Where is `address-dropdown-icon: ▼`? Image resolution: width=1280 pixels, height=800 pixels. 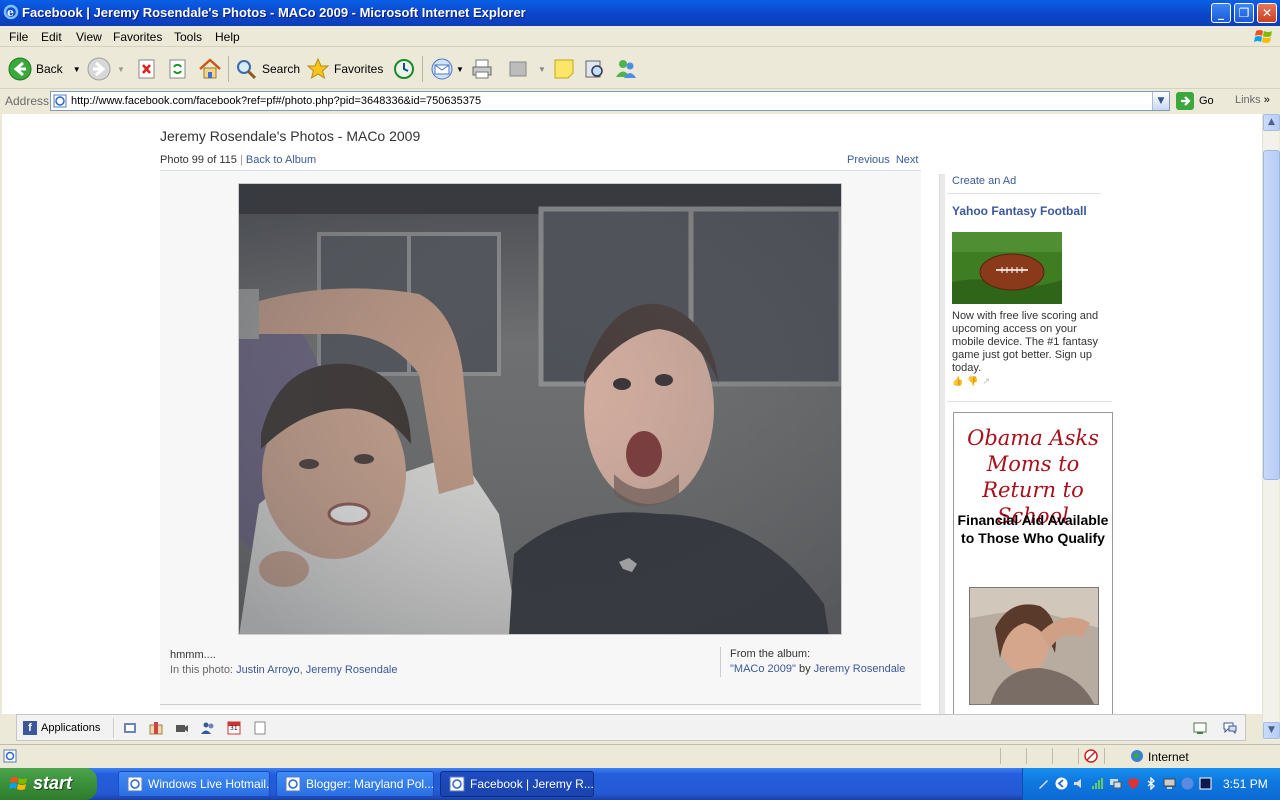
address-dropdown-icon: ▼ is located at coordinates (1160, 101).